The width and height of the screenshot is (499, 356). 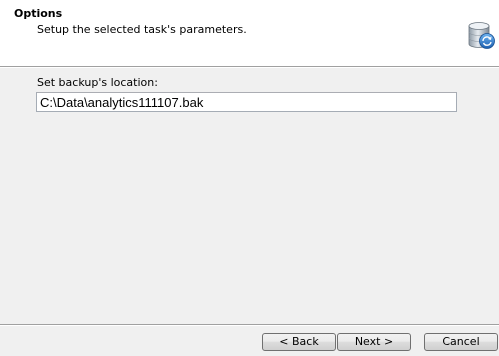 What do you see at coordinates (461, 342) in the screenshot?
I see `cancel-button: Cancel` at bounding box center [461, 342].